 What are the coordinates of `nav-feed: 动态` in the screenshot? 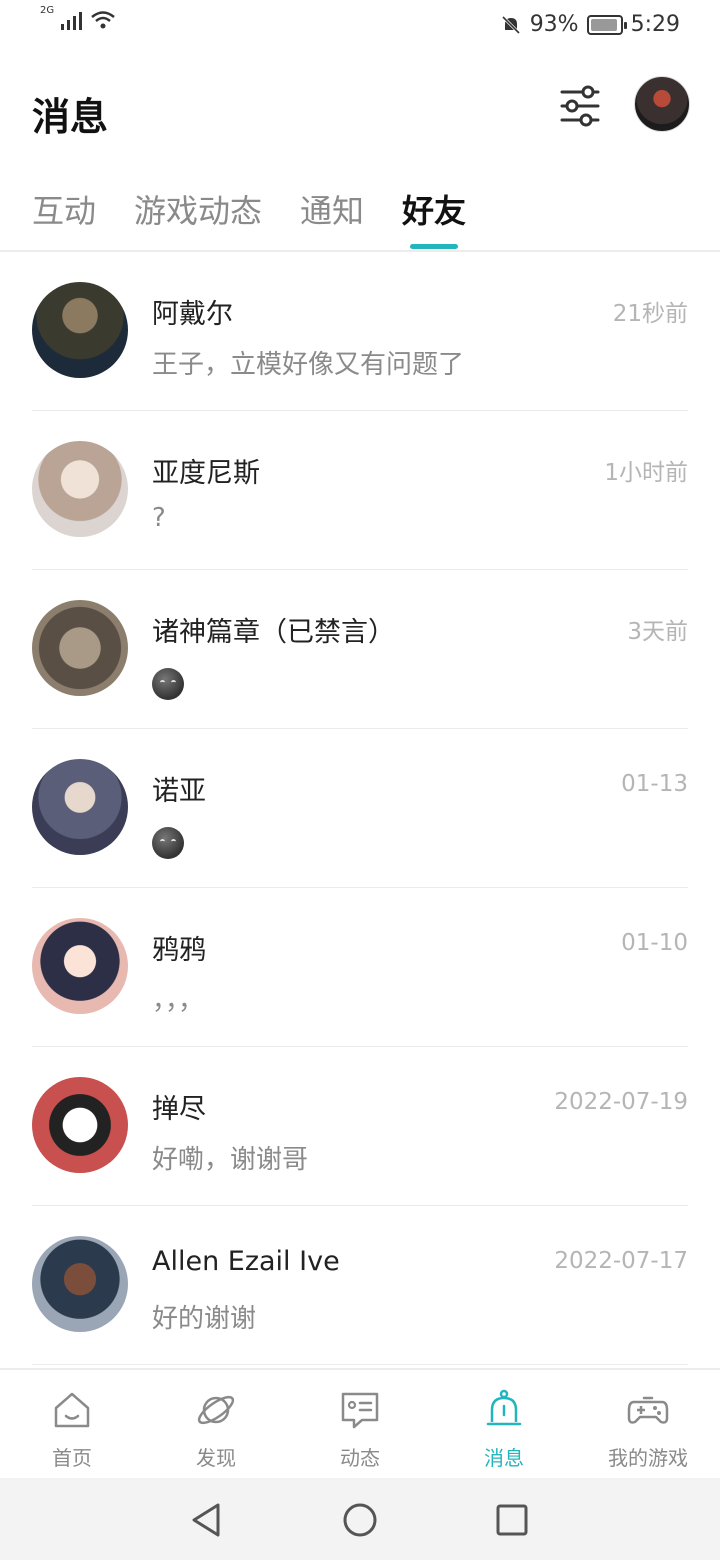 It's located at (360, 1424).